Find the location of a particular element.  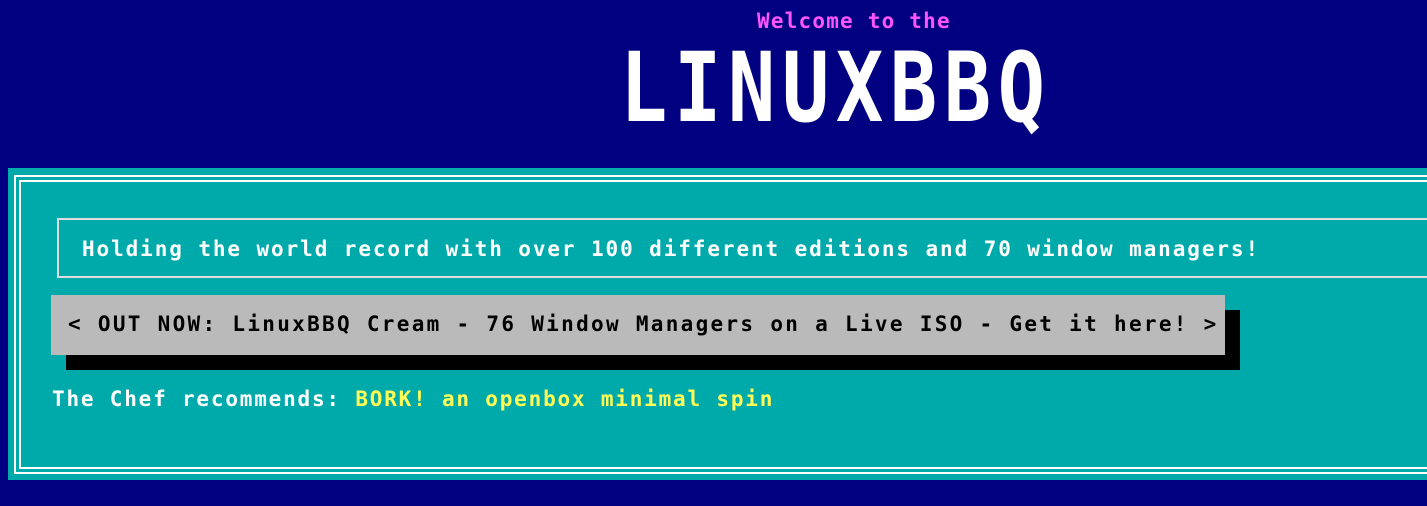

welcome-text: Welcome to the is located at coordinates (854, 21).